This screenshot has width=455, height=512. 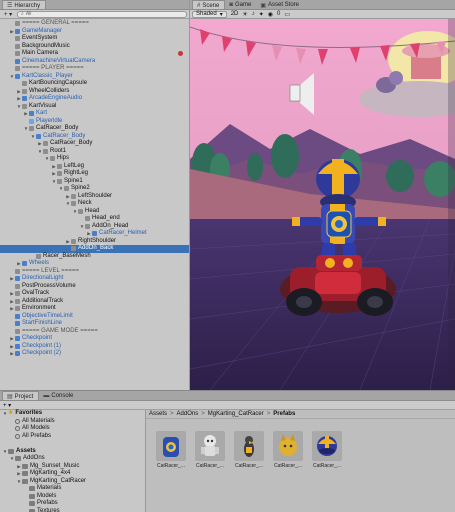 What do you see at coordinates (94, 107) in the screenshot?
I see `hierarchy-row: ▼ KartVisual` at bounding box center [94, 107].